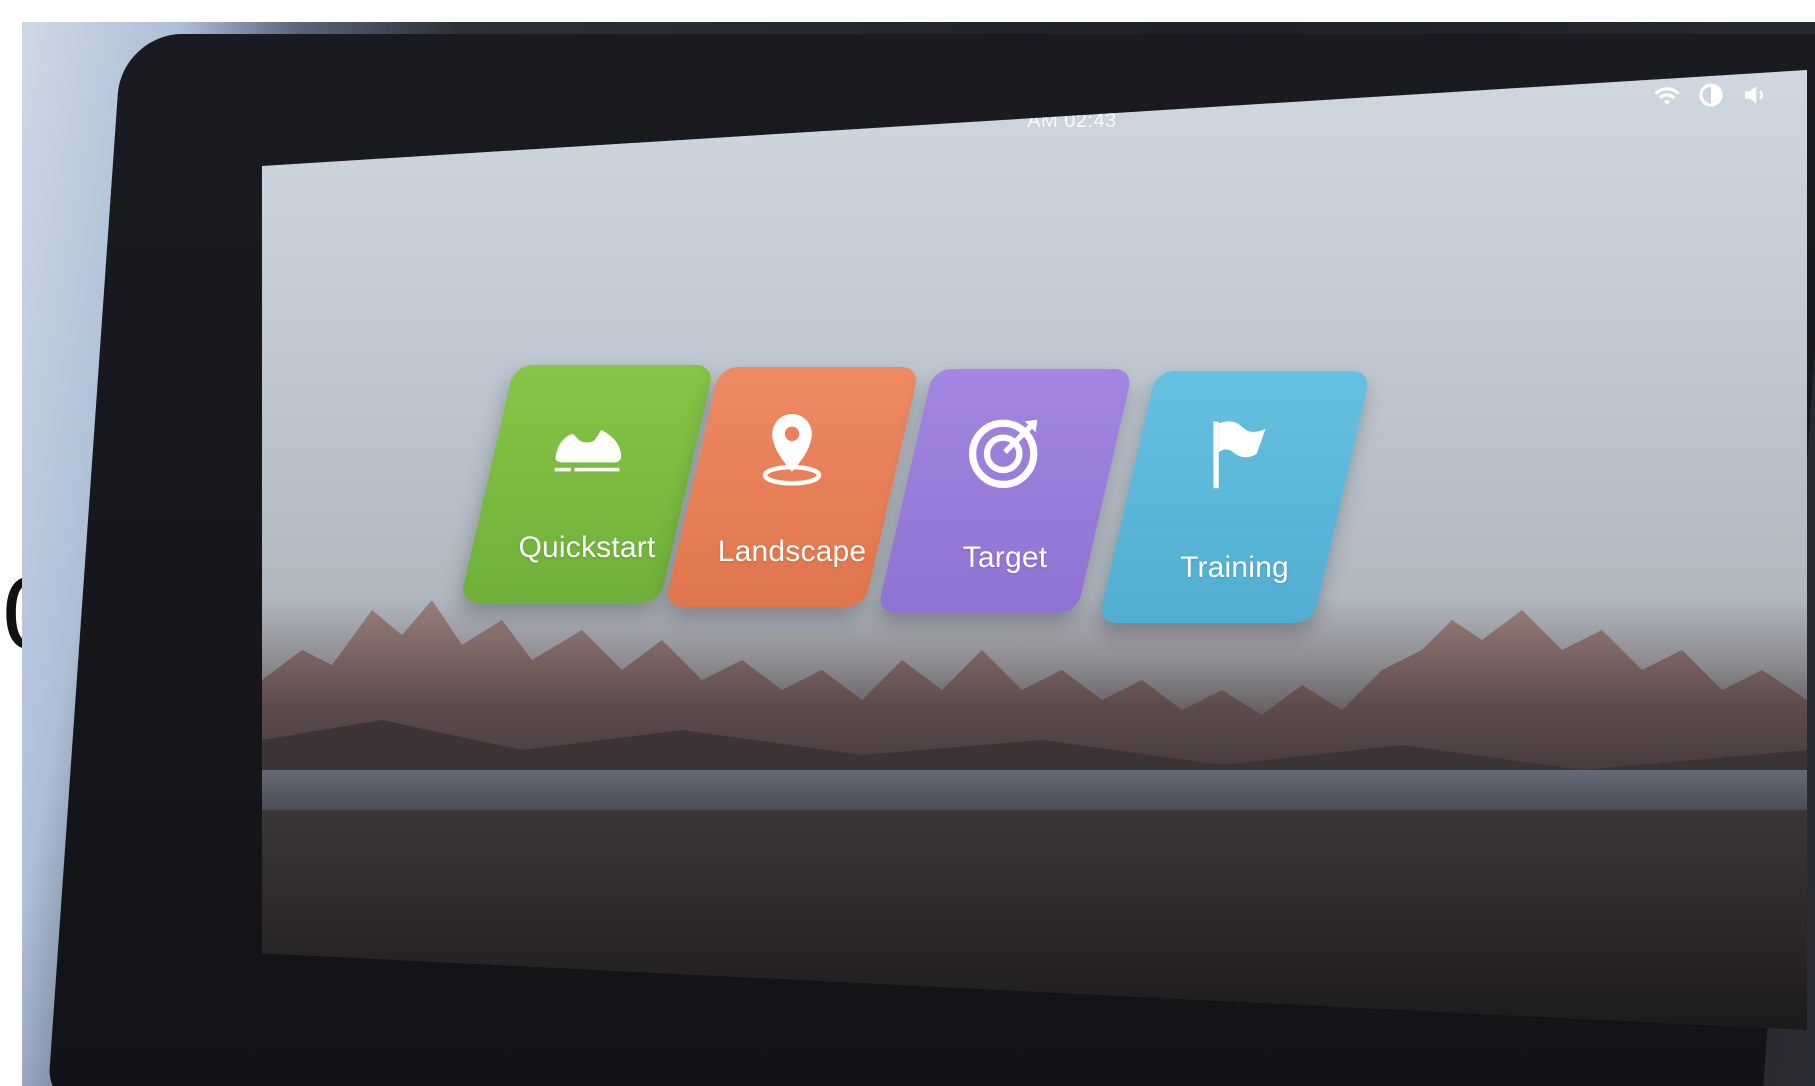 The image size is (1815, 1086). What do you see at coordinates (1755, 95) in the screenshot?
I see `volume-icon` at bounding box center [1755, 95].